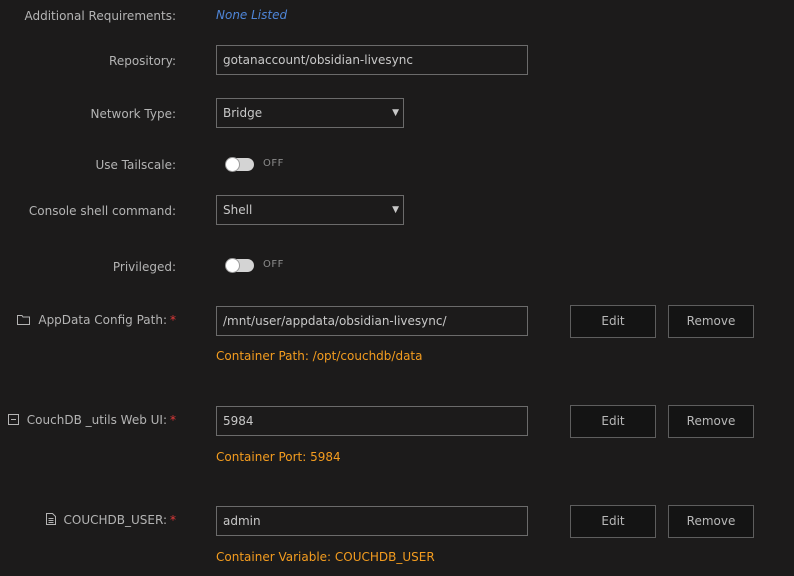 Image resolution: width=794 pixels, height=576 pixels. I want to click on web-ui-edit-button: Edit, so click(613, 421).